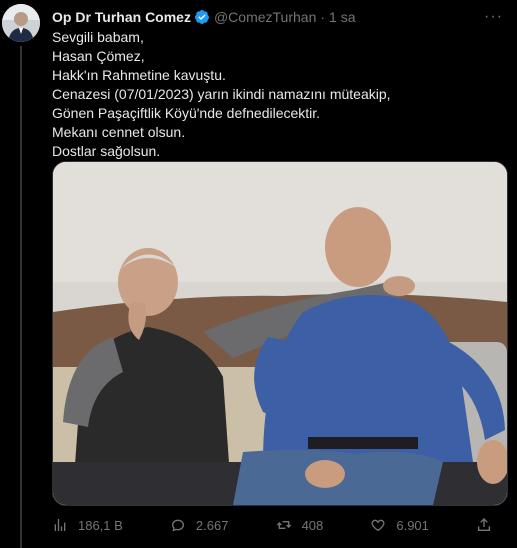 The height and width of the screenshot is (548, 517). What do you see at coordinates (121, 17) in the screenshot?
I see `author-name: Op Dr Turhan Comez` at bounding box center [121, 17].